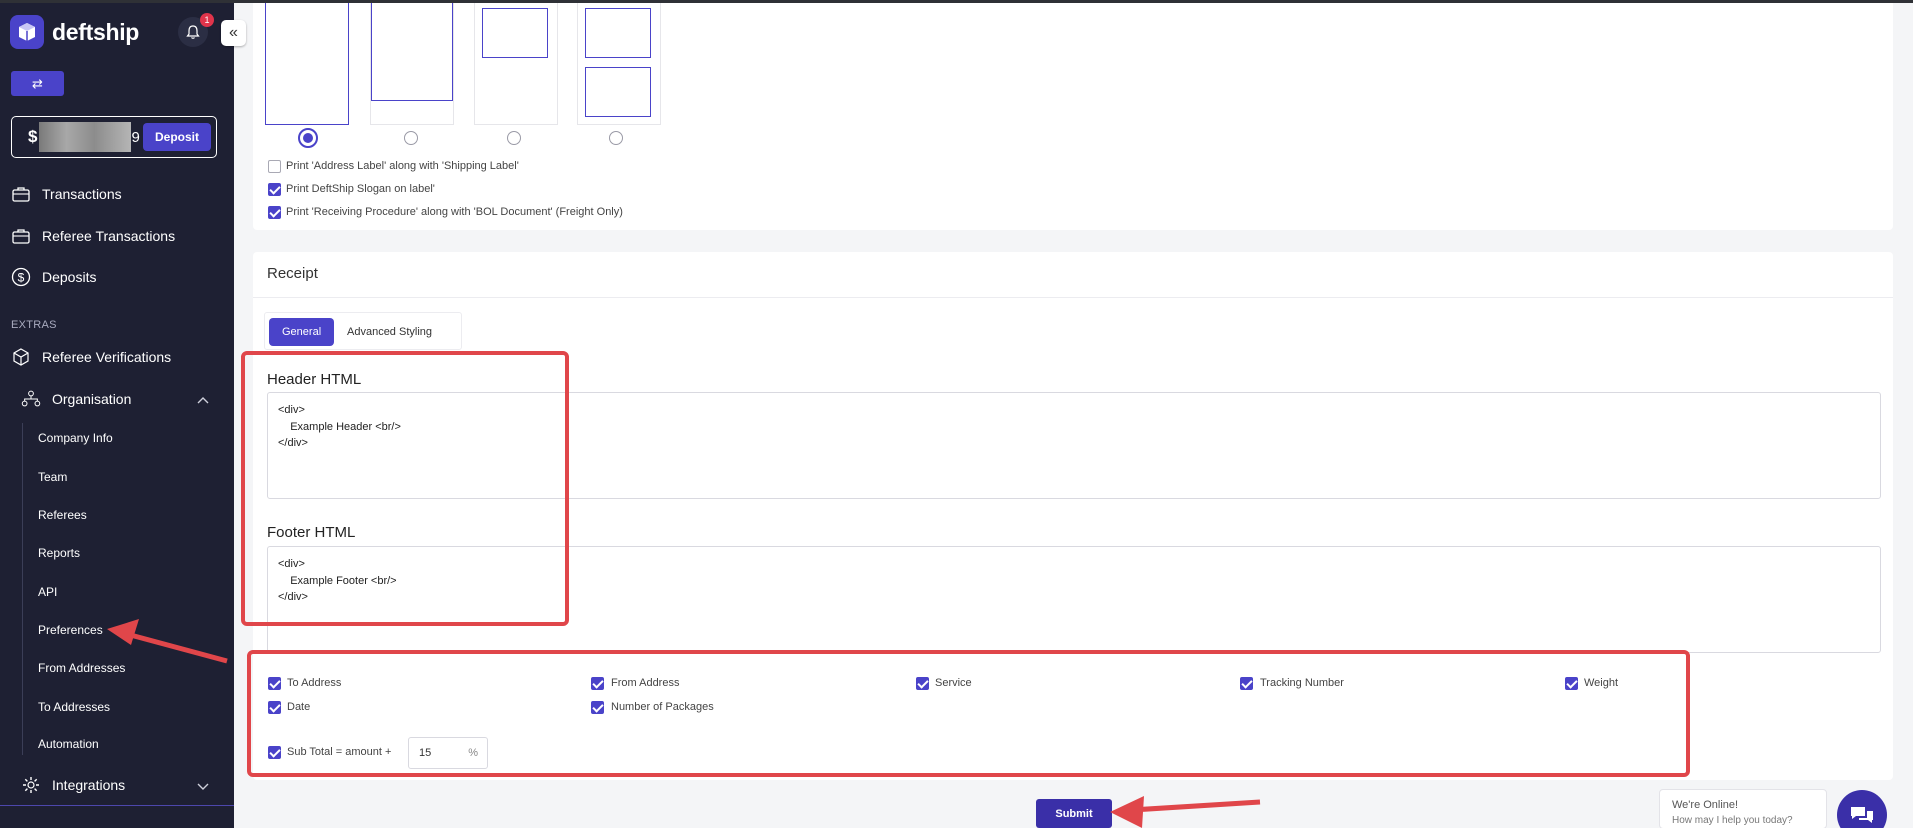 The height and width of the screenshot is (828, 1913). What do you see at coordinates (1732, 820) in the screenshot?
I see `chat-help-text: How may I help you today?` at bounding box center [1732, 820].